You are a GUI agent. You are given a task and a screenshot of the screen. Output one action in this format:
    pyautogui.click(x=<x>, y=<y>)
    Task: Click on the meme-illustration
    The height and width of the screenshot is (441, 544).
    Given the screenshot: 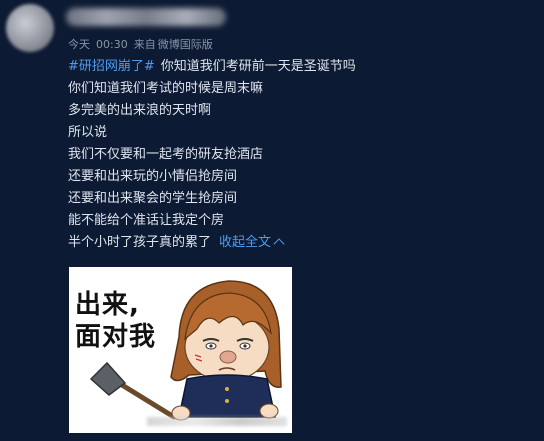 What is the action you would take?
    pyautogui.click(x=185, y=350)
    